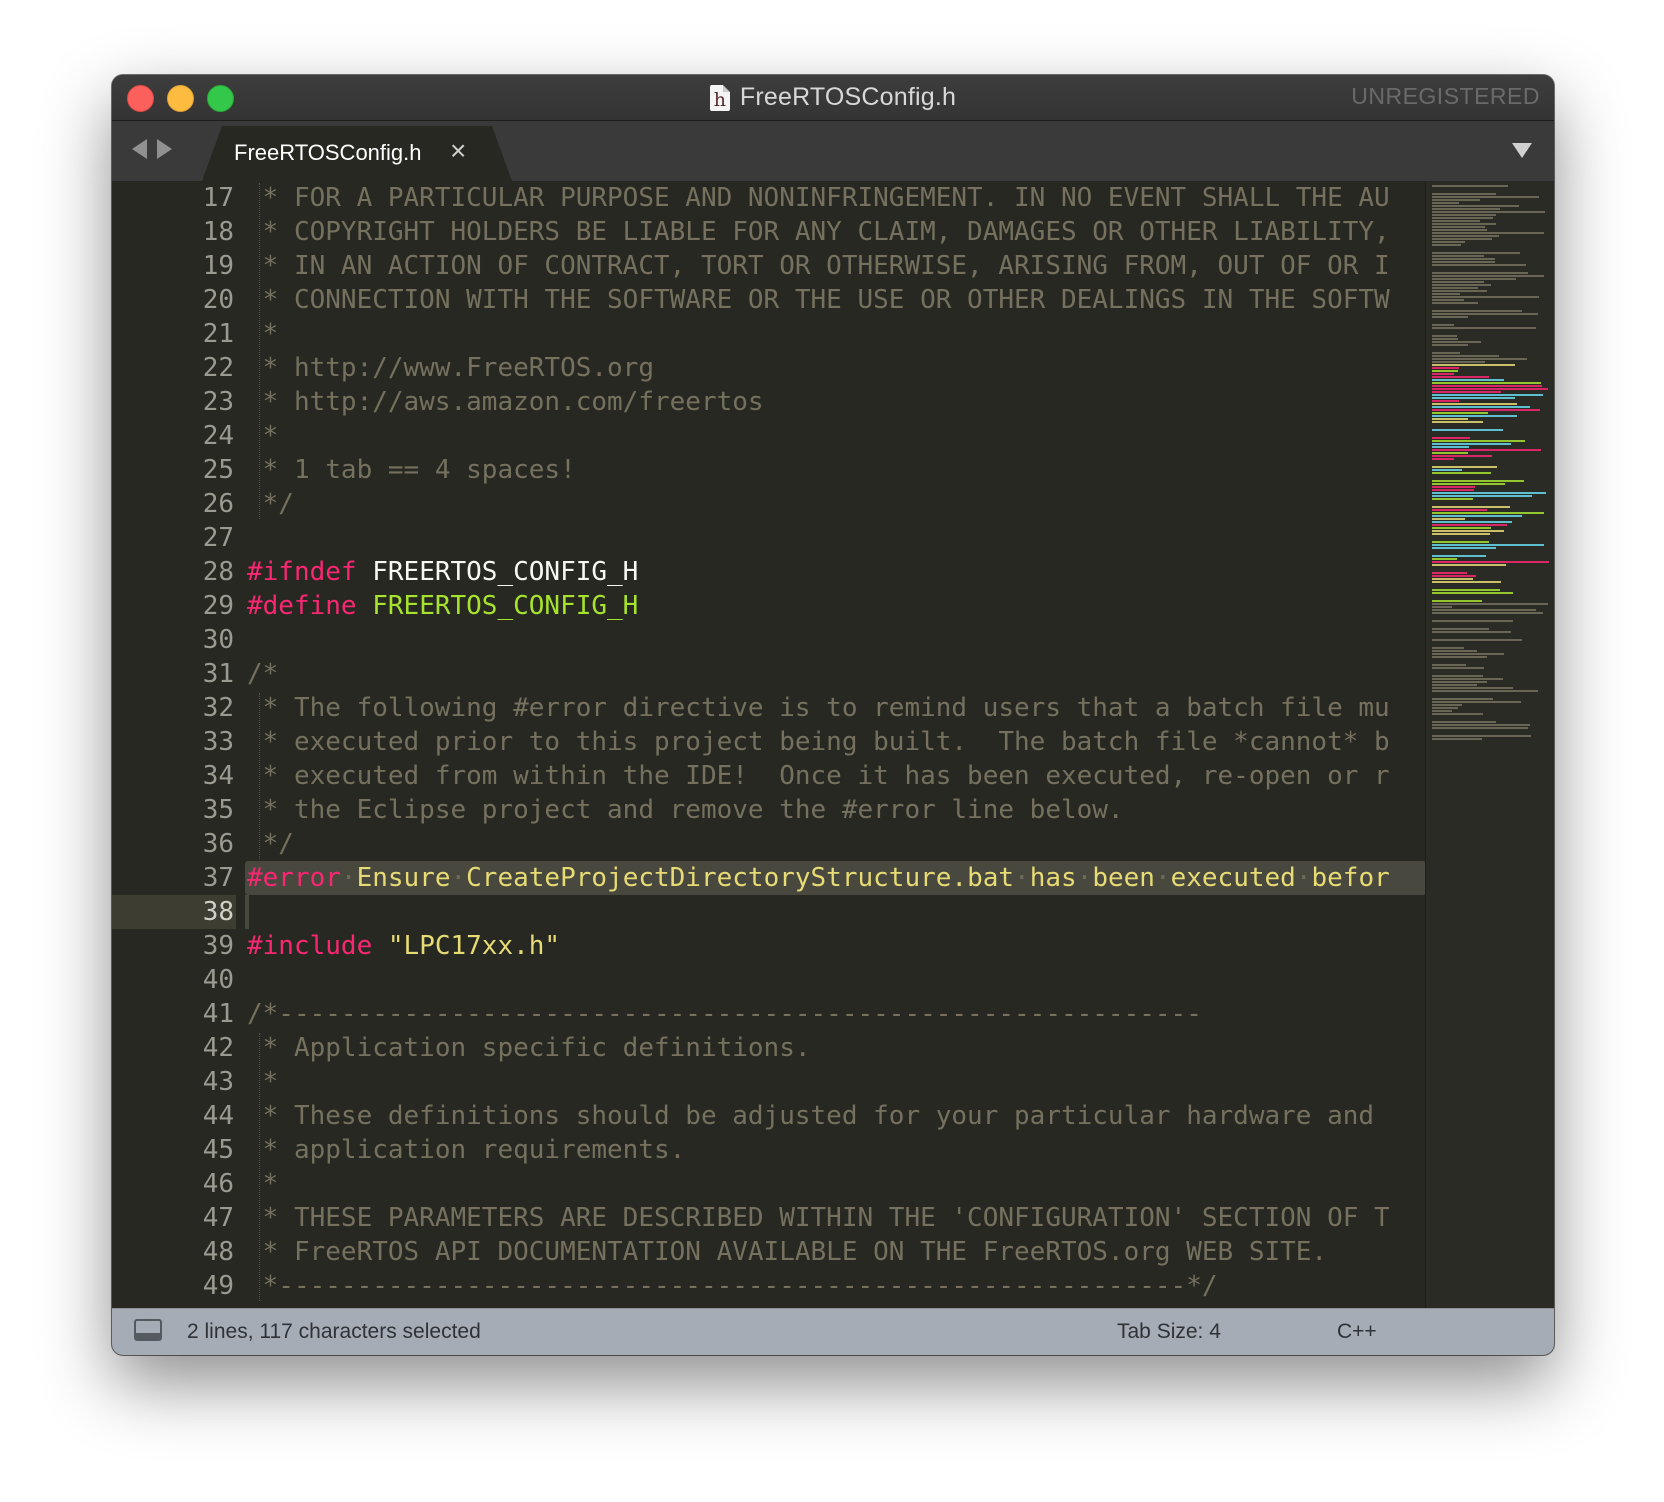 The height and width of the screenshot is (1502, 1664). What do you see at coordinates (769, 980) in the screenshot?
I see `code-line: 40` at bounding box center [769, 980].